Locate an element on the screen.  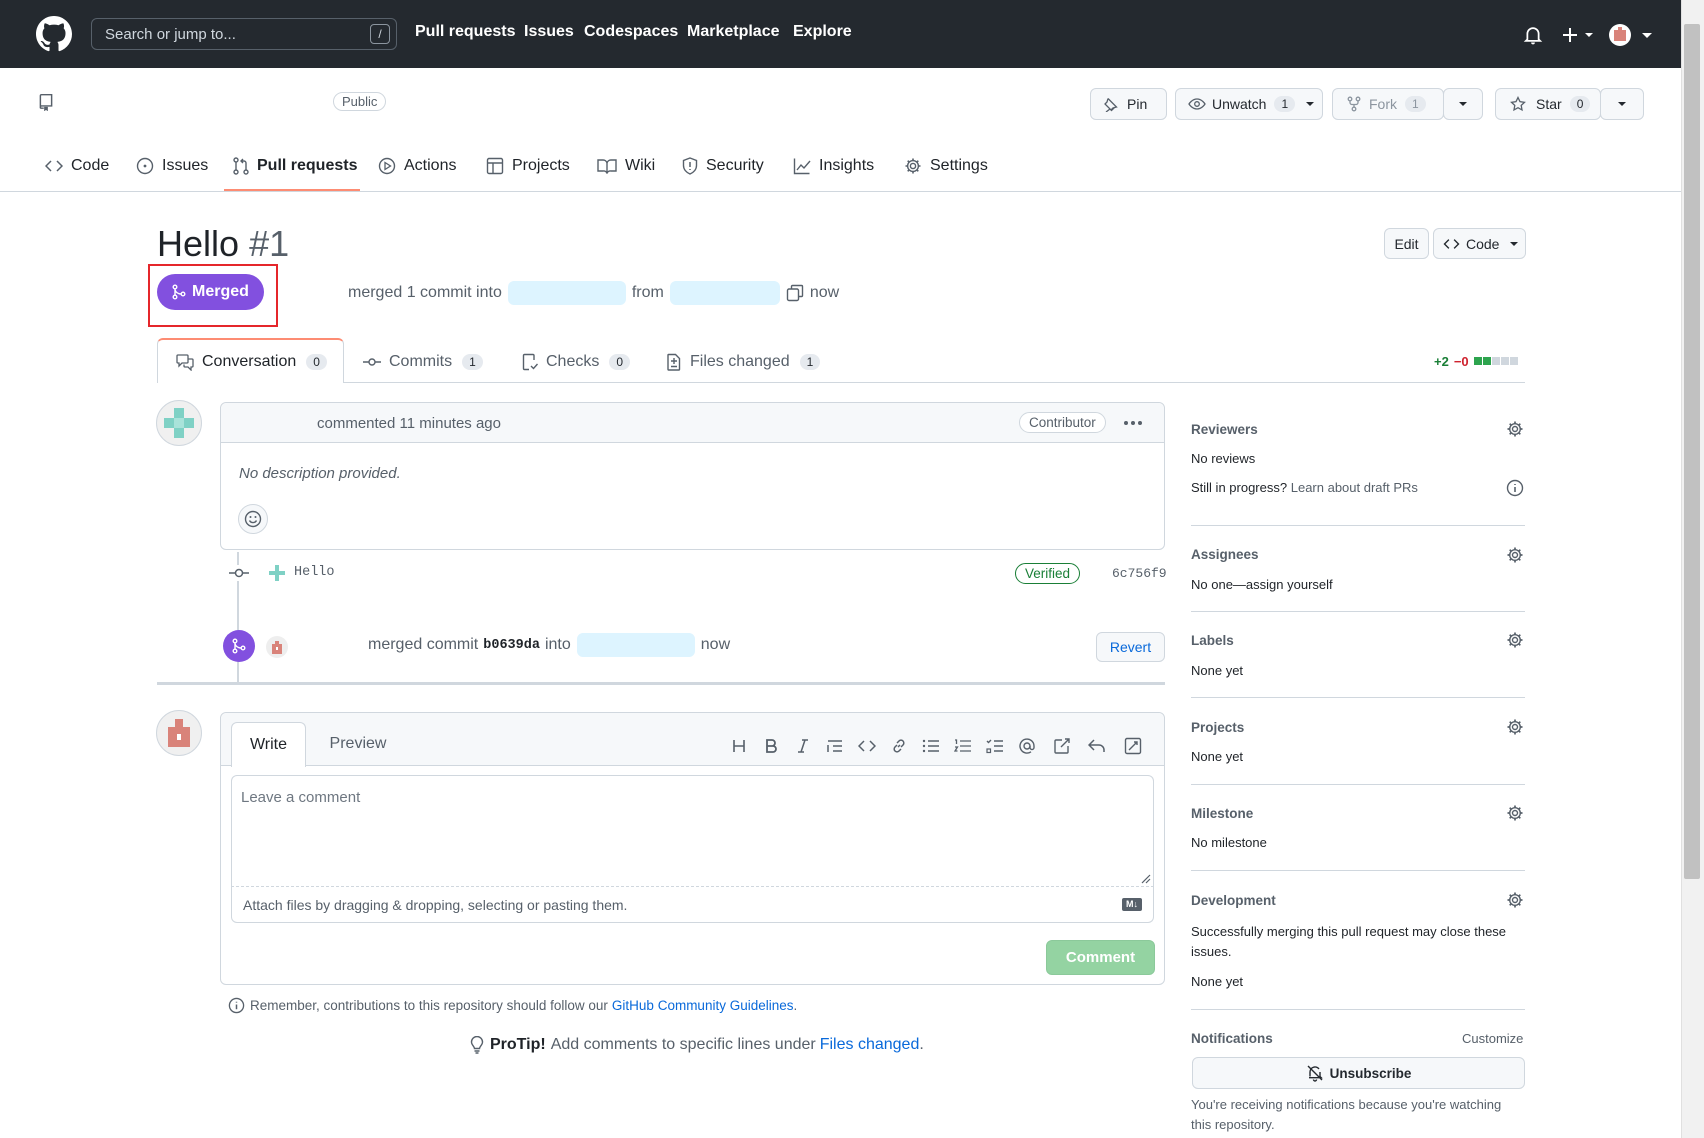
pr-tab-checks: Checks 0 is located at coordinates (576, 362).